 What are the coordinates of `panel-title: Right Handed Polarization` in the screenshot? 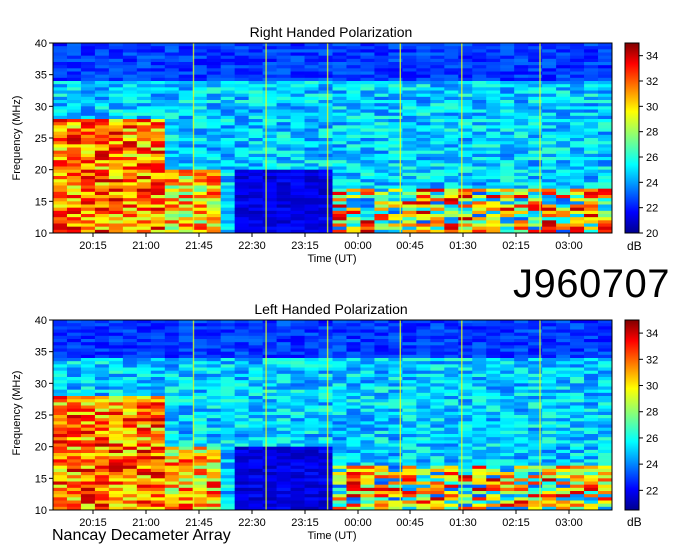 It's located at (331, 32).